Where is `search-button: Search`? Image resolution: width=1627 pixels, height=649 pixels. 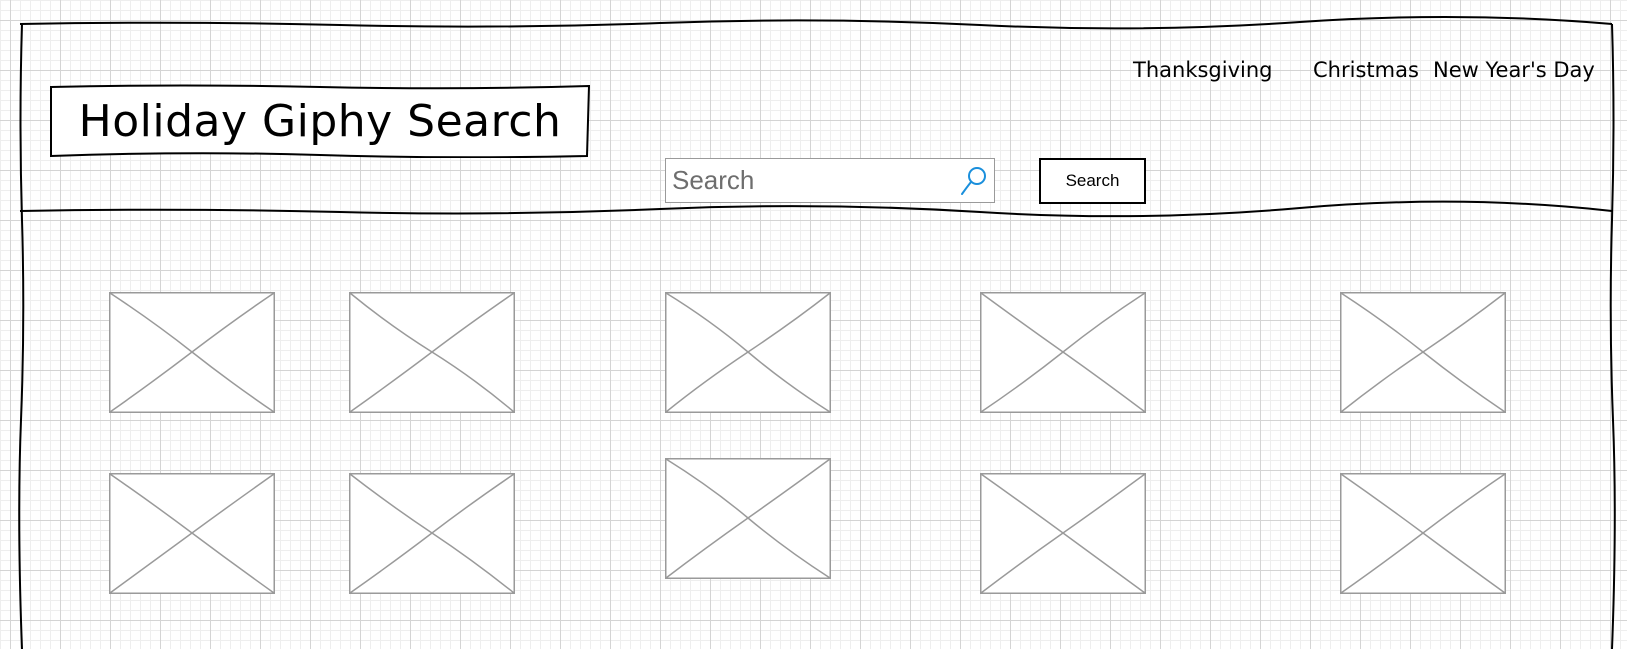
search-button: Search is located at coordinates (1092, 181).